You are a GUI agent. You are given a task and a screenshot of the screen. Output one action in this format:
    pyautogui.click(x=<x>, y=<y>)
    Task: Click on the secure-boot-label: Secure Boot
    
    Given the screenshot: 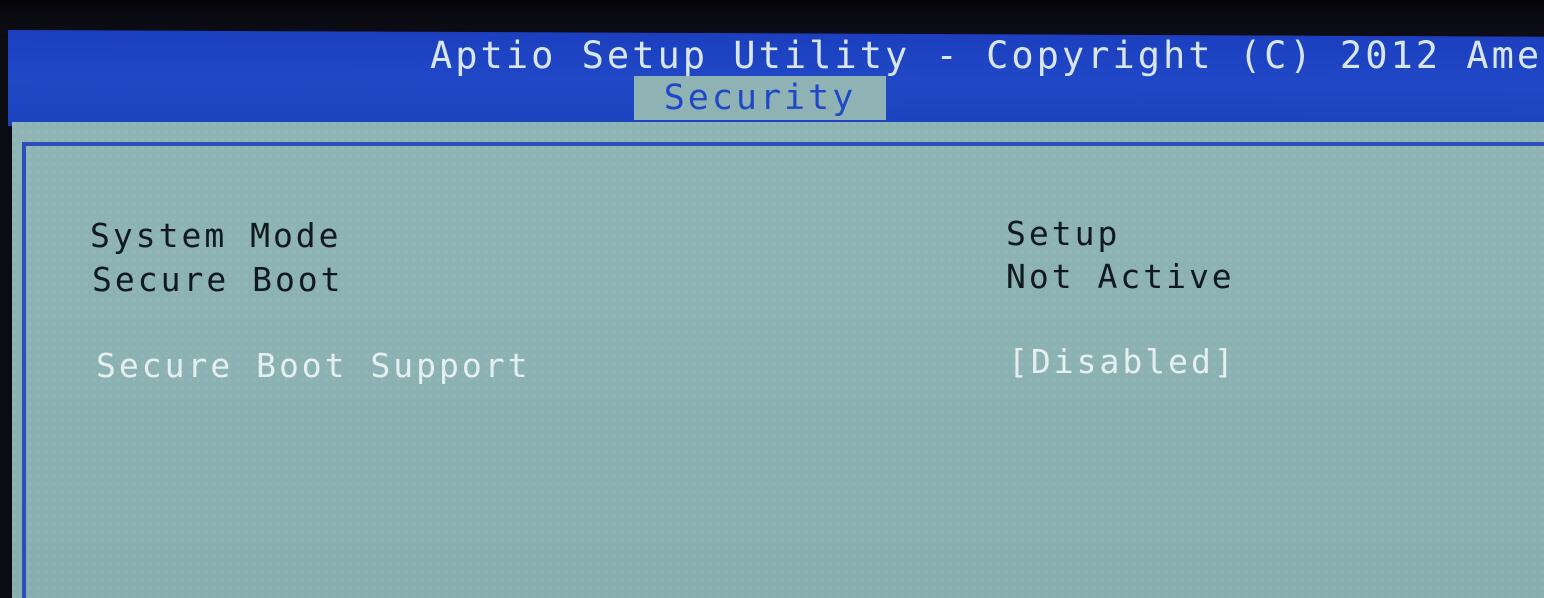 What is the action you would take?
    pyautogui.click(x=218, y=279)
    